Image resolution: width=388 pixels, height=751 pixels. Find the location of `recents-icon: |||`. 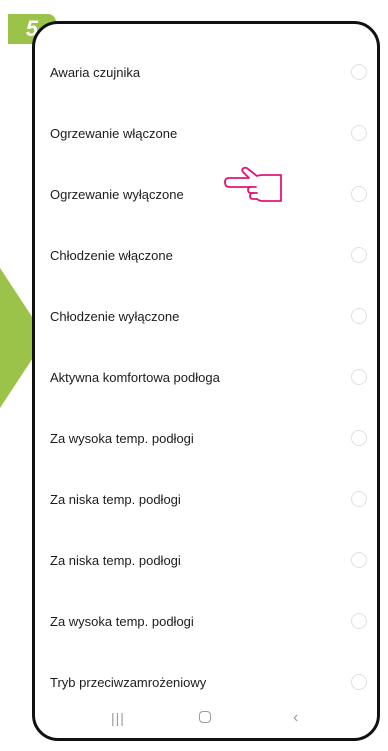

recents-icon: ||| is located at coordinates (118, 718).